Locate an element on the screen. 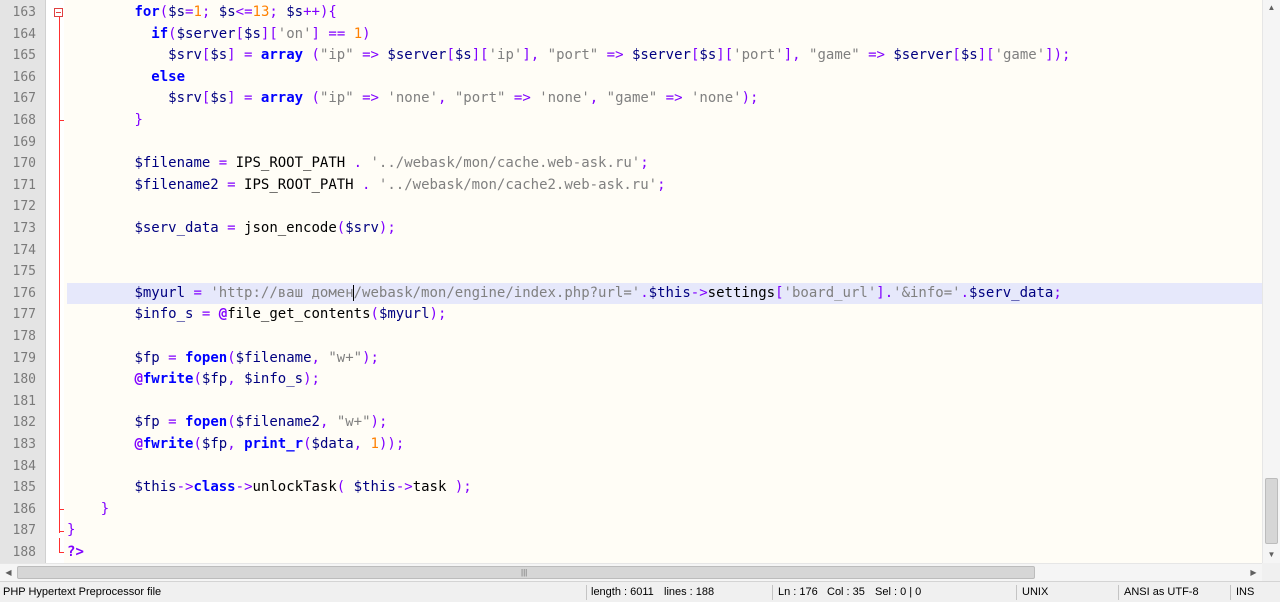 The height and width of the screenshot is (602, 1280). status-lines: lines : 188 is located at coordinates (689, 592).